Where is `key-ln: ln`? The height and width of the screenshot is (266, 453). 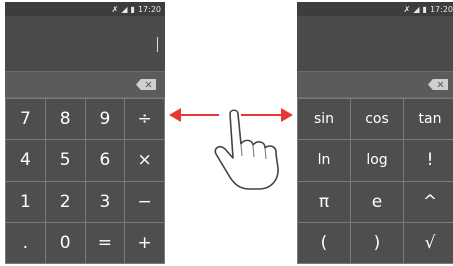
key-ln: ln is located at coordinates (324, 160).